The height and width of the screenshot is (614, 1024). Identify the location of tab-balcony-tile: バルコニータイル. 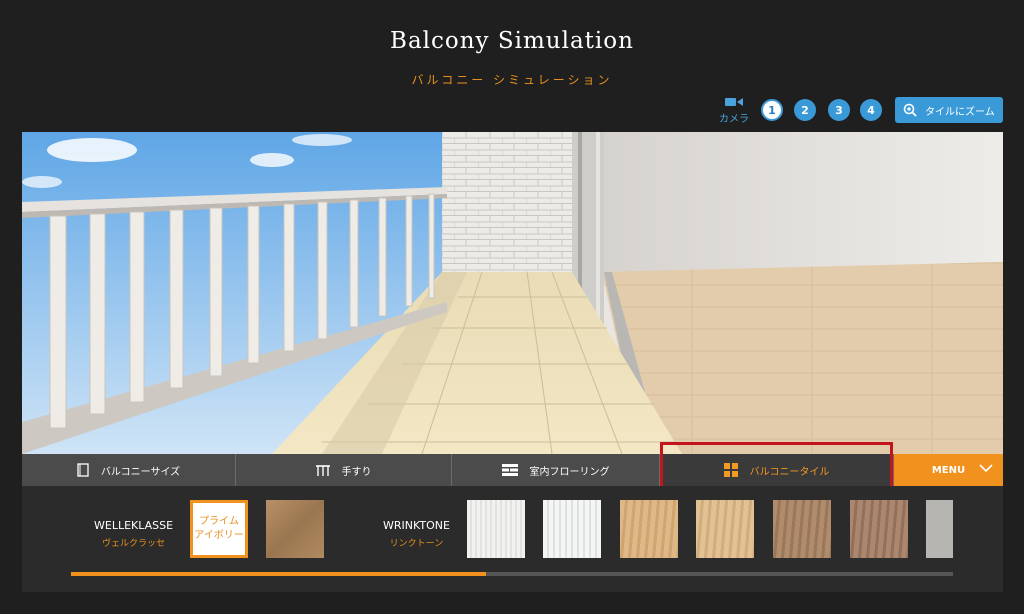
(777, 470).